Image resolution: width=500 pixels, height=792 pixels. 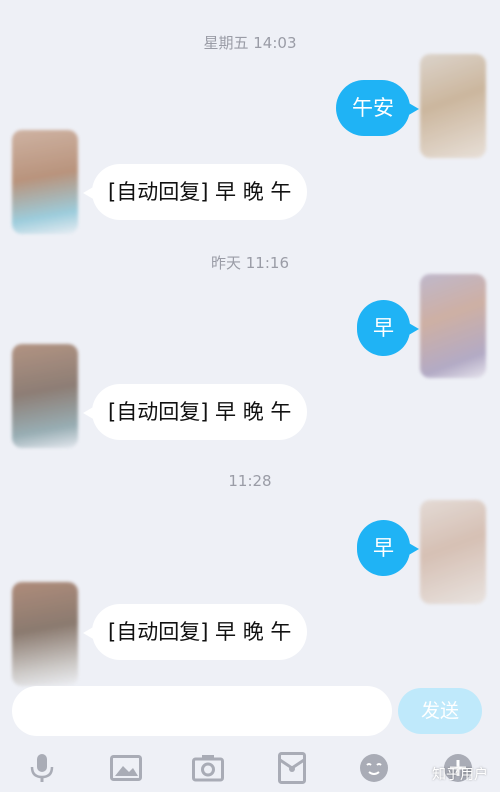 What do you see at coordinates (250, 43) in the screenshot?
I see `timestamp-1: 星期五 14:03` at bounding box center [250, 43].